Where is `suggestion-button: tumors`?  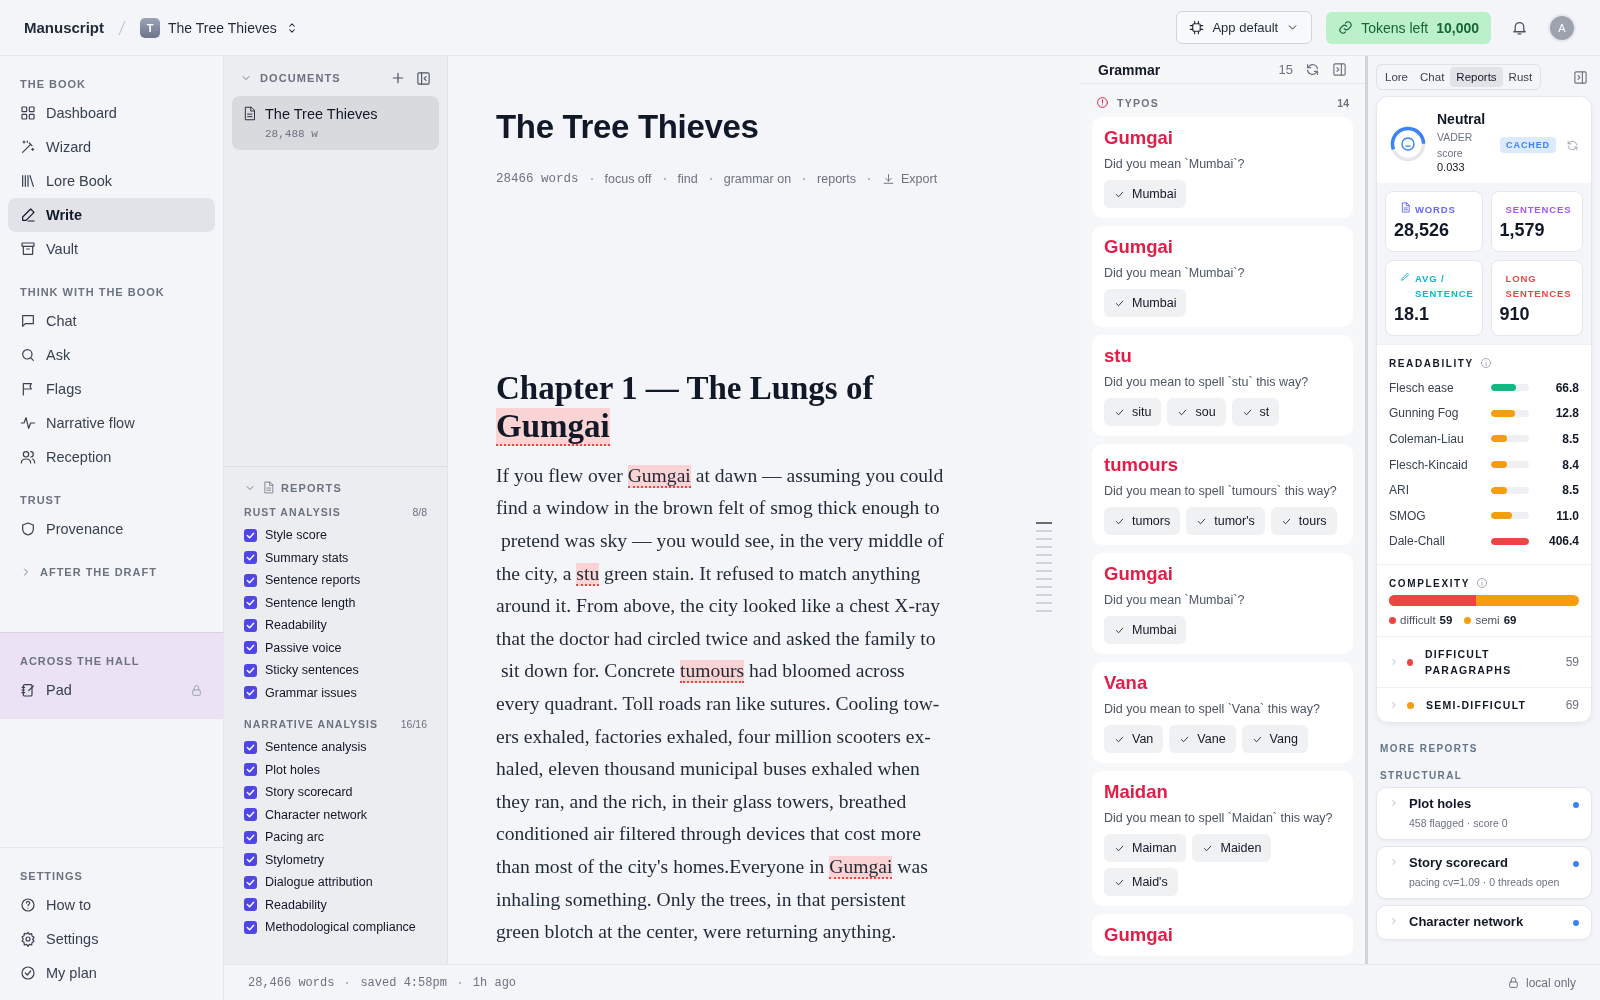 suggestion-button: tumors is located at coordinates (1142, 521).